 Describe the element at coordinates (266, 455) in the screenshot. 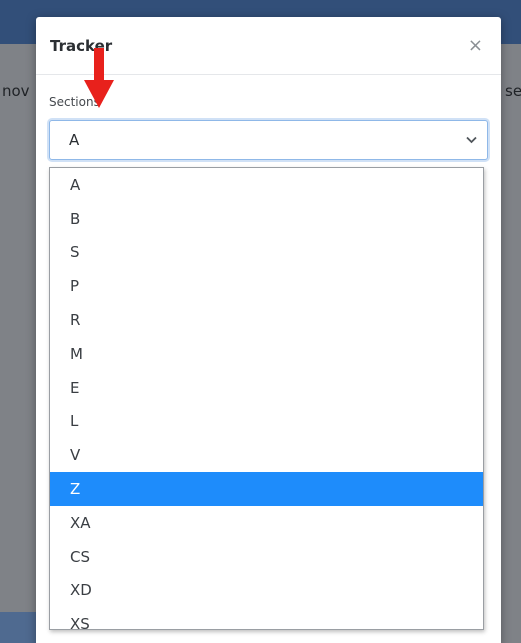

I see `dropdown-option: V` at that location.